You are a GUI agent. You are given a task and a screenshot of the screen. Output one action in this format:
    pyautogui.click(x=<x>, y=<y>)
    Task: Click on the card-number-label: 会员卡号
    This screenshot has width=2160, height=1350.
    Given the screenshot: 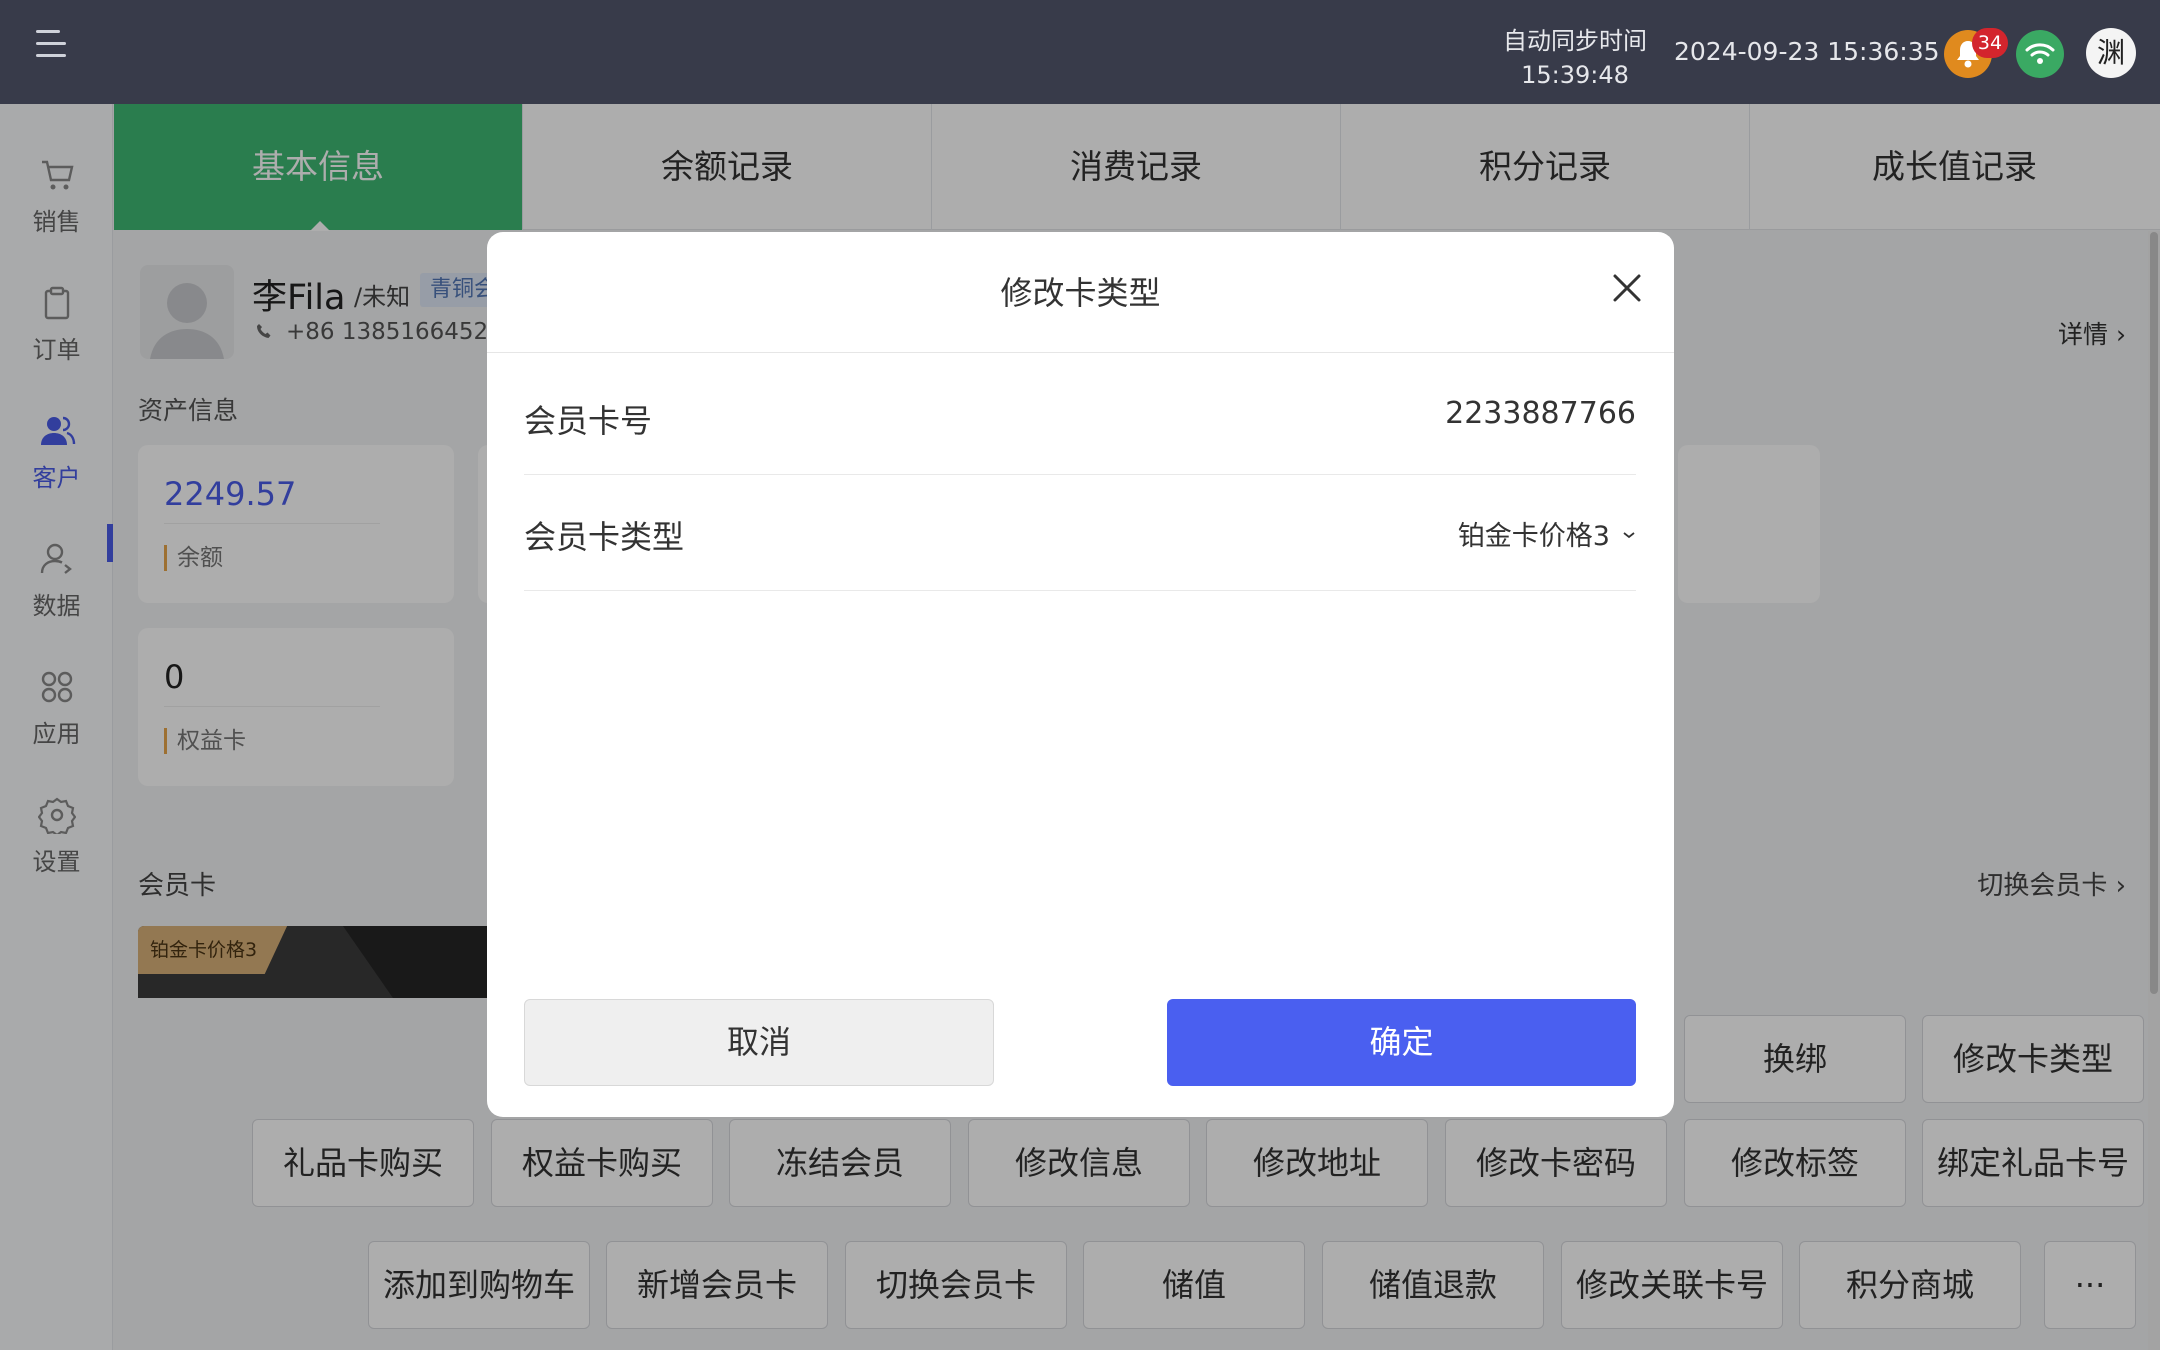 What is the action you would take?
    pyautogui.click(x=588, y=421)
    